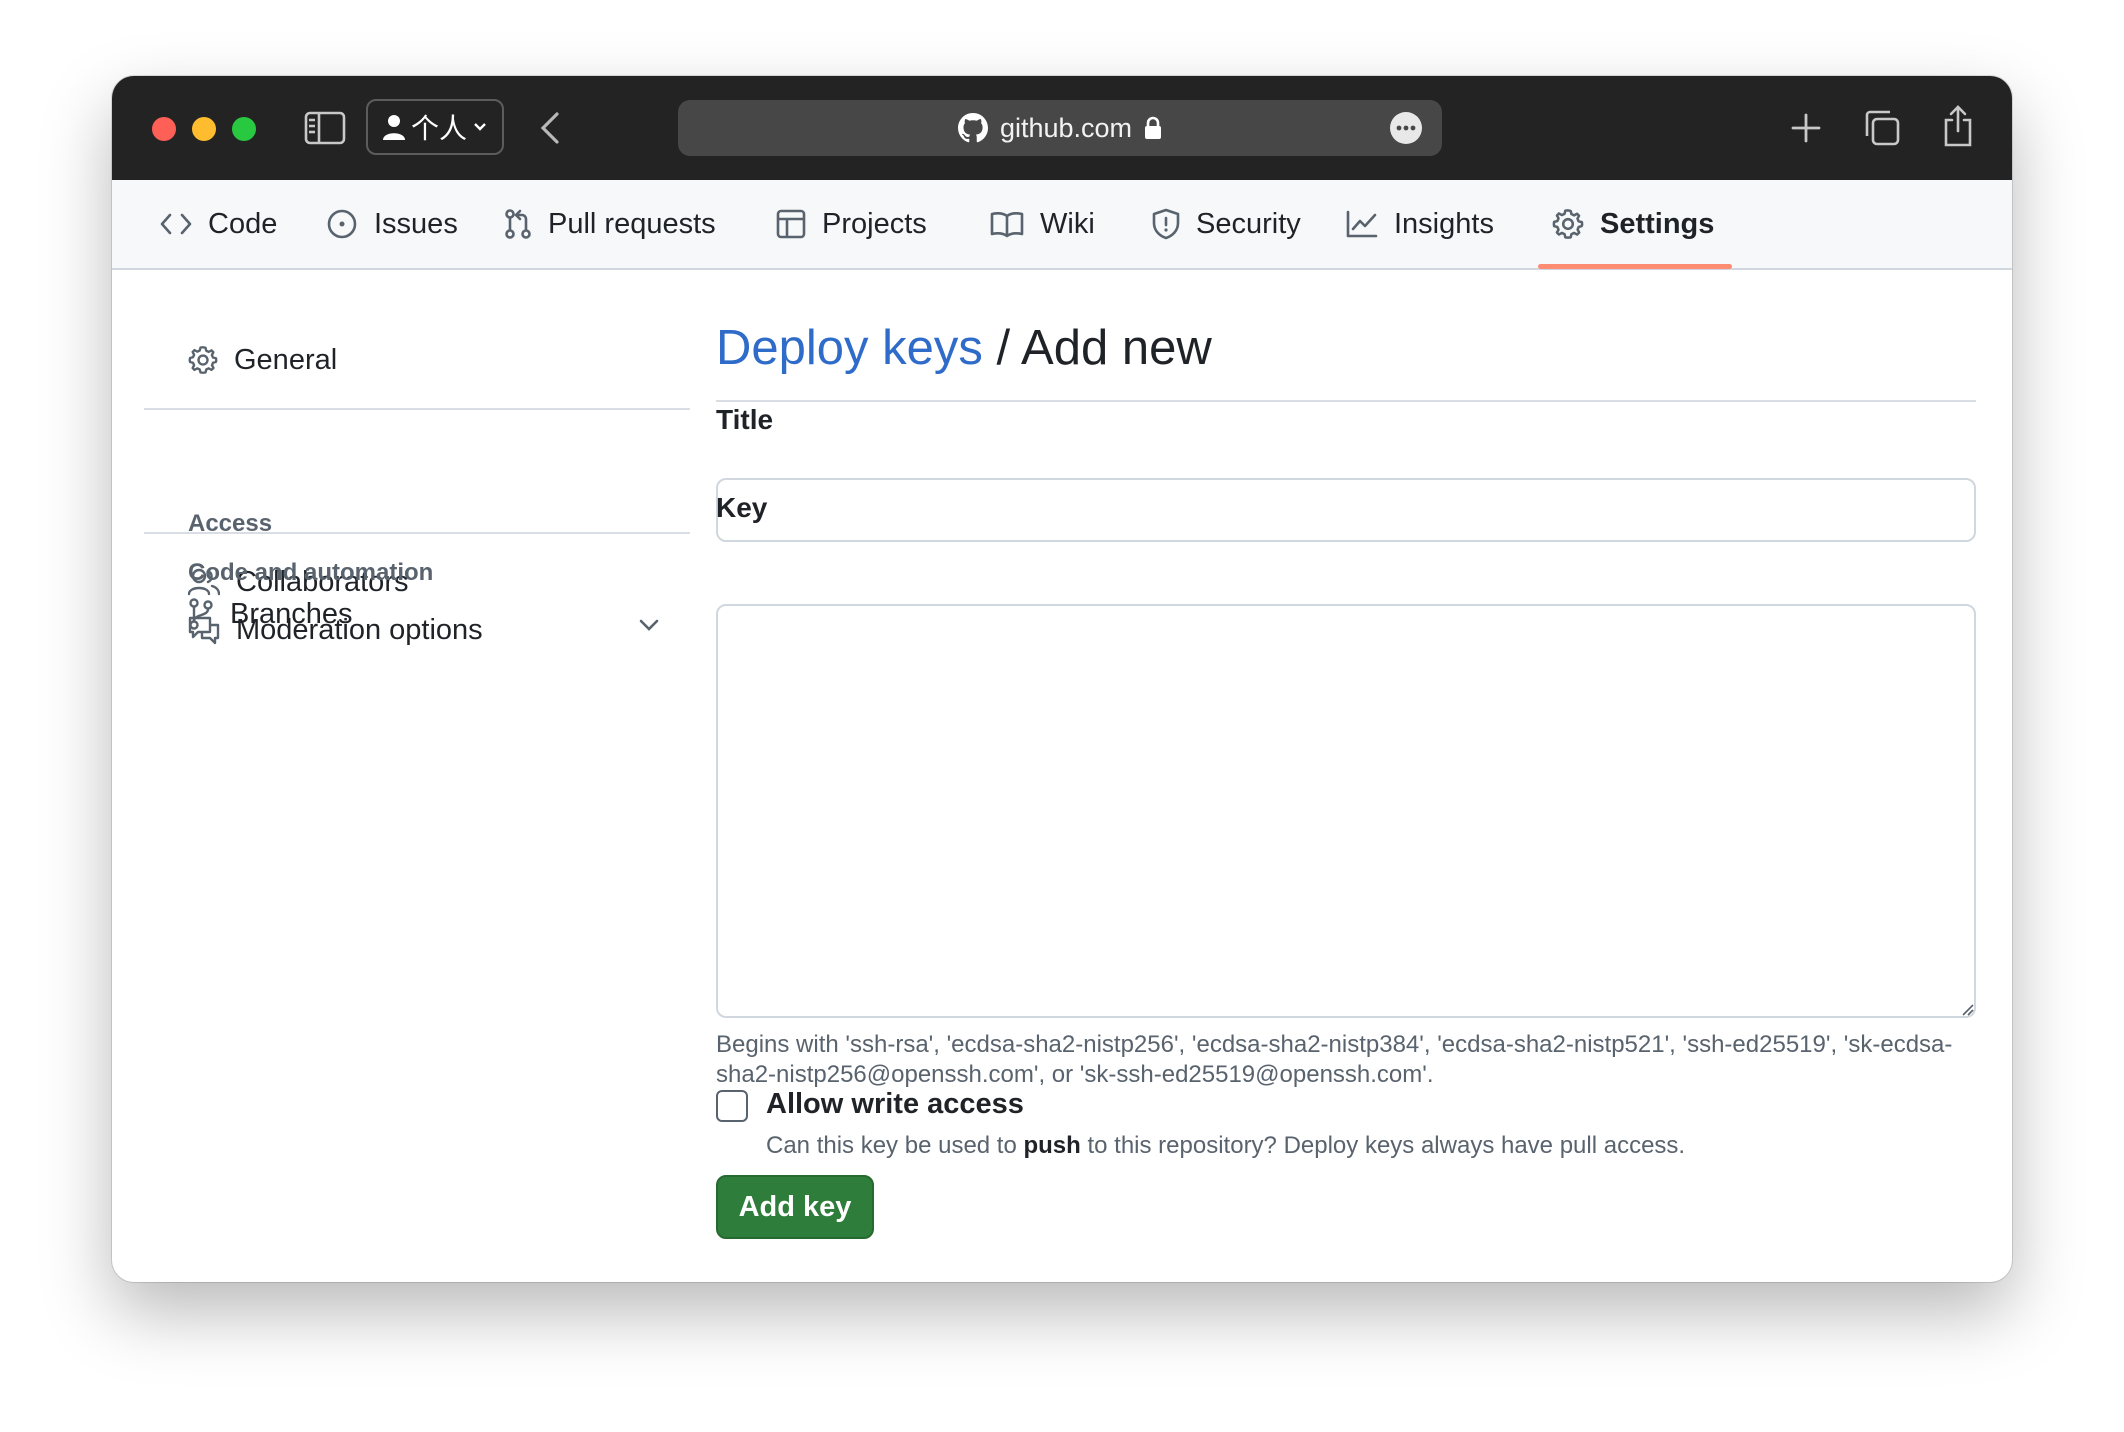 This screenshot has height=1432, width=2124. Describe the element at coordinates (342, 224) in the screenshot. I see `issue-opened-icon` at that location.